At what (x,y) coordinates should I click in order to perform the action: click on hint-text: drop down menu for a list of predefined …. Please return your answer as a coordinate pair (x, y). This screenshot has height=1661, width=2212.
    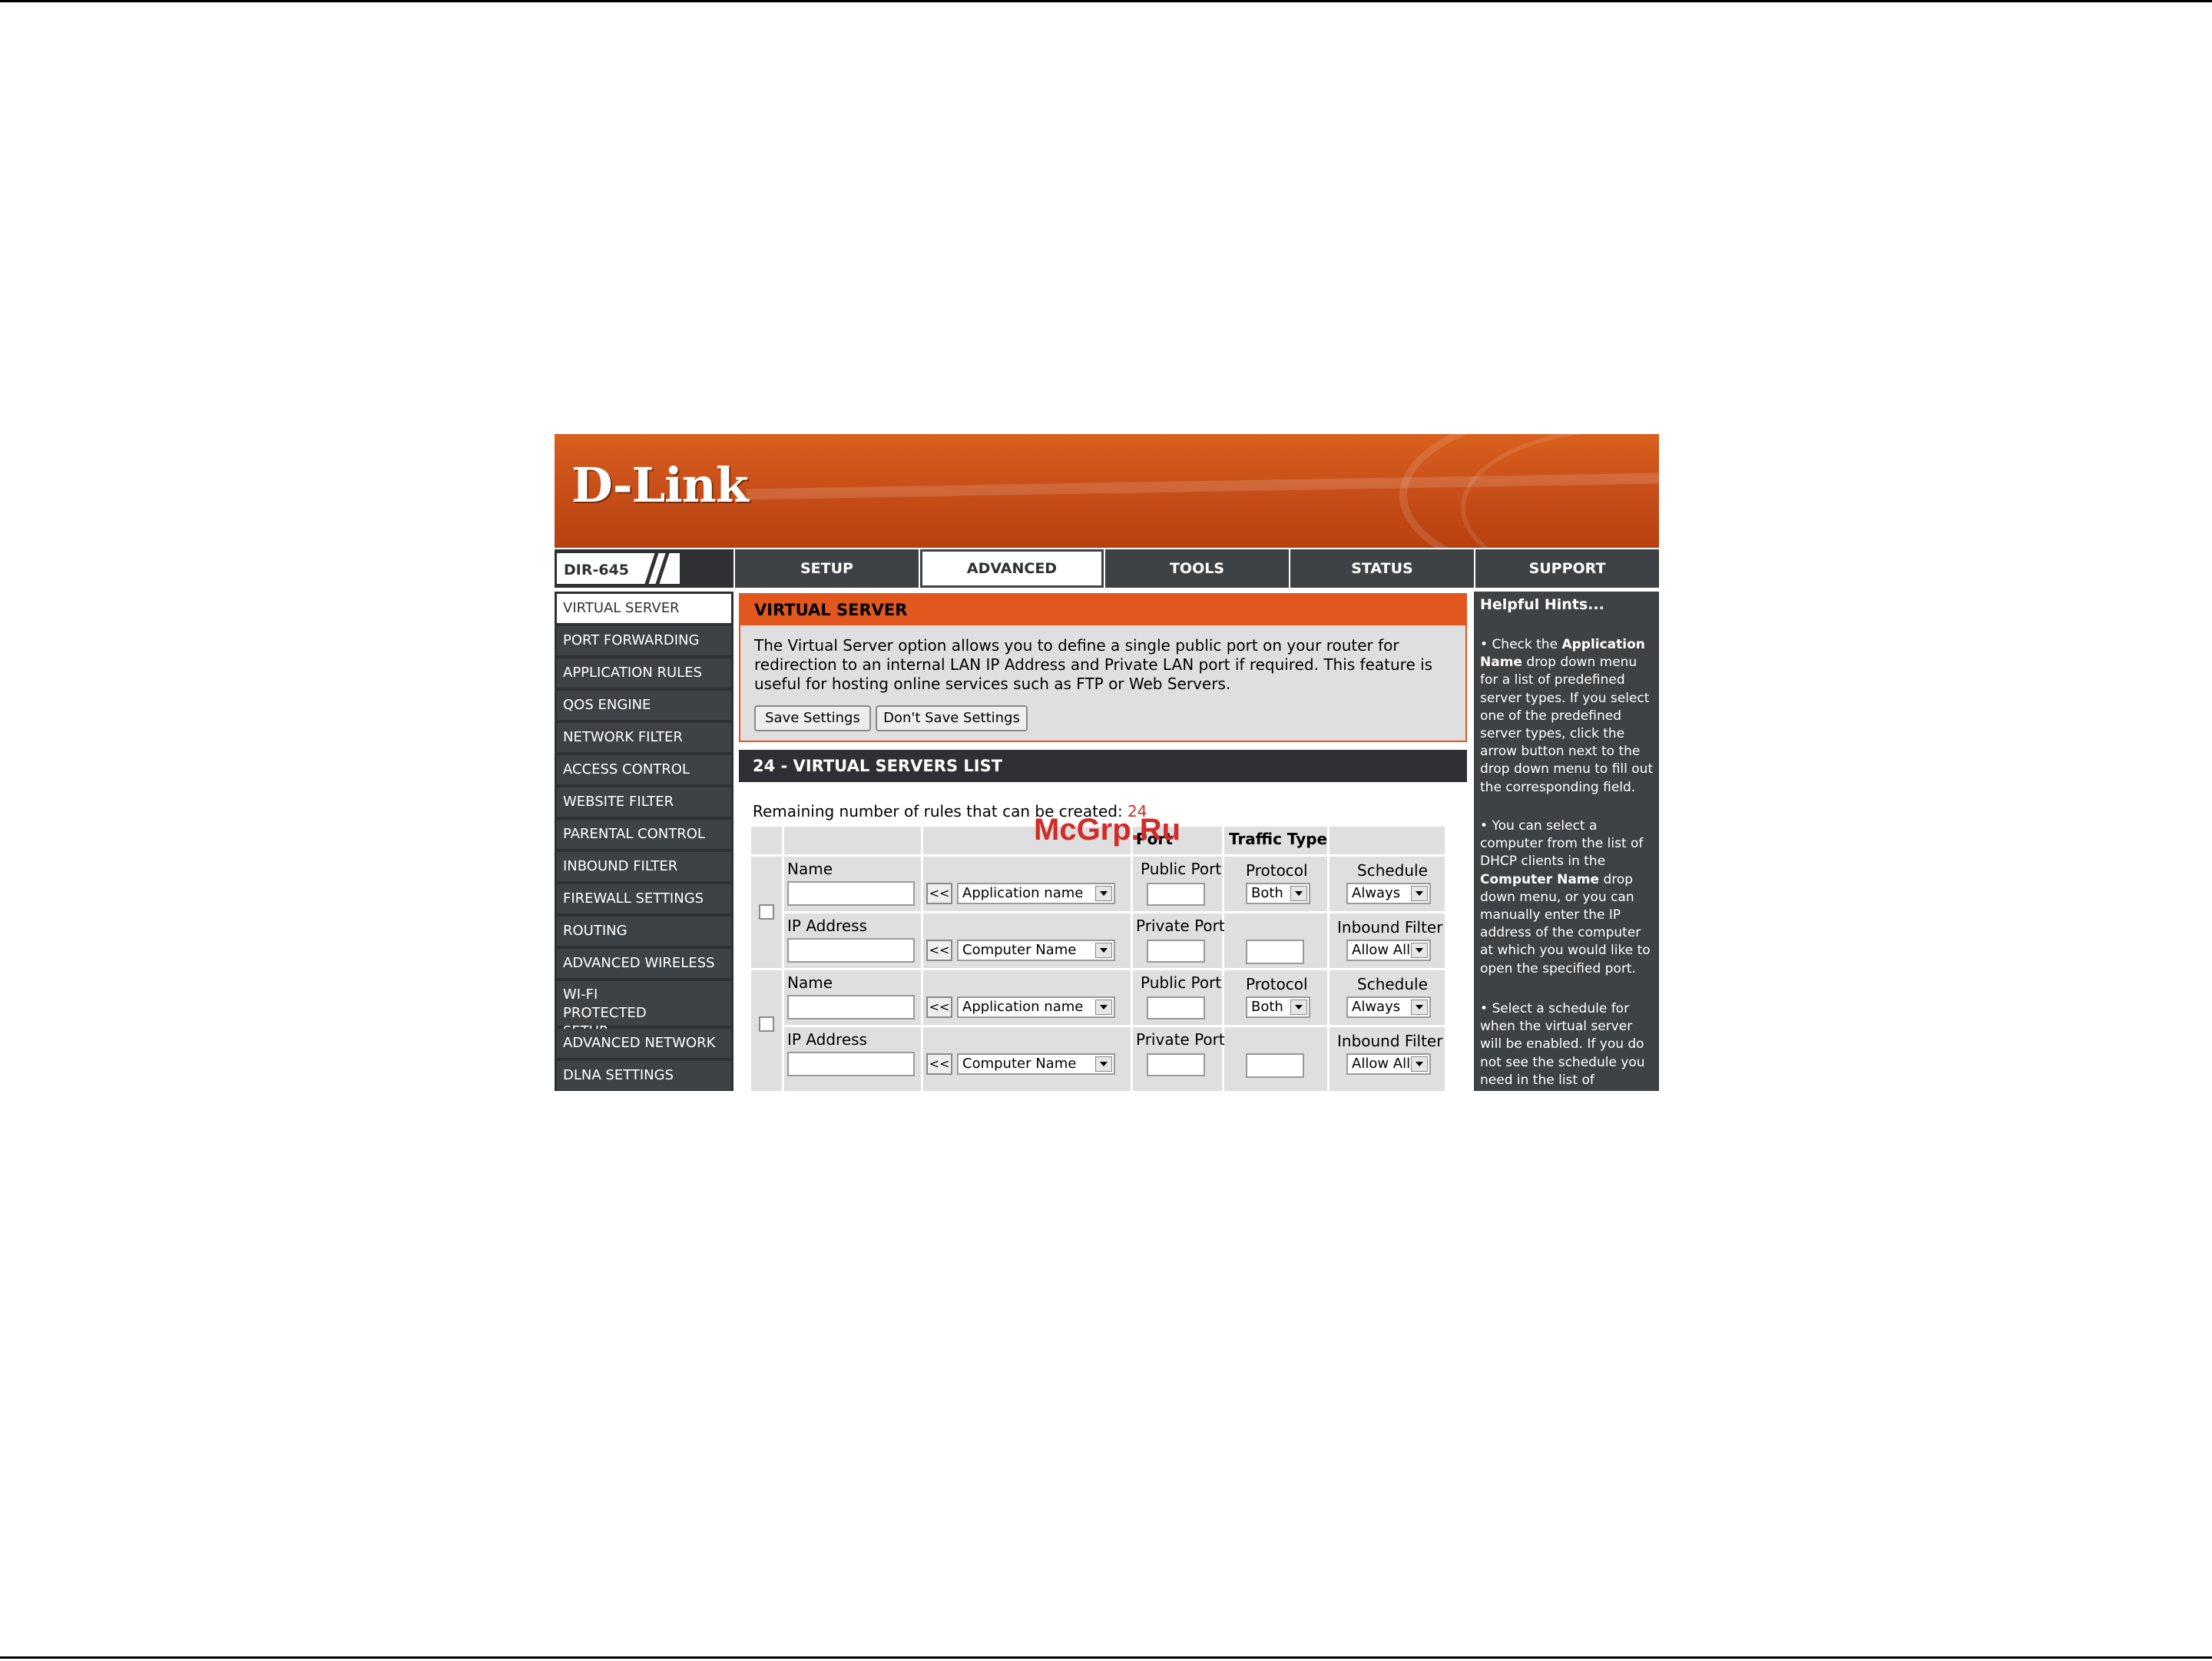
    Looking at the image, I should click on (1567, 725).